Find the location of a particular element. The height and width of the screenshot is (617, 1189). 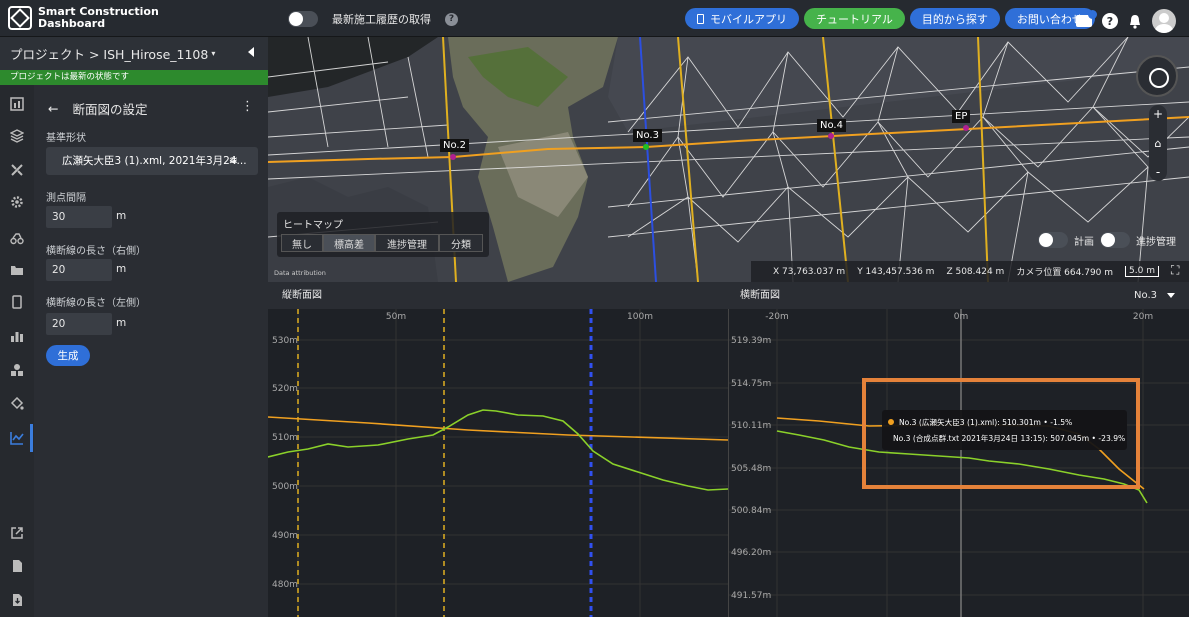

project-selector: プロジェクト > ISH_Hirose_1108 ▾ is located at coordinates (134, 53).